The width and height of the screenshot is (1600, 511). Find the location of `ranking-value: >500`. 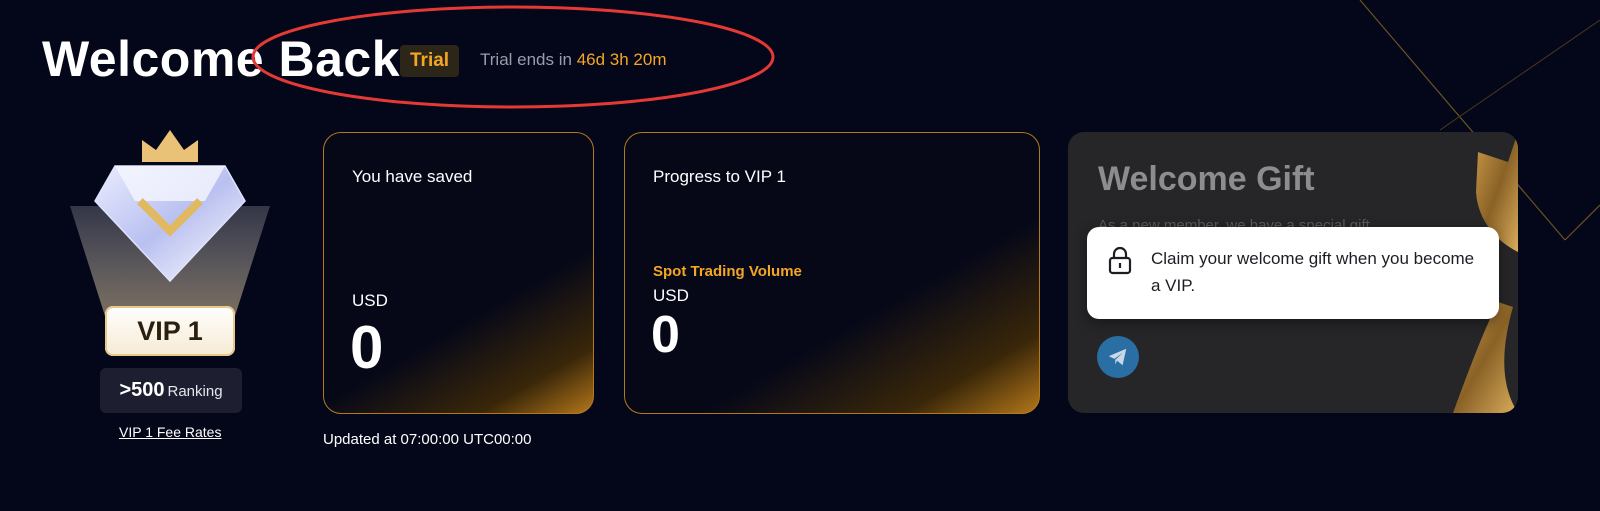

ranking-value: >500 is located at coordinates (142, 390).